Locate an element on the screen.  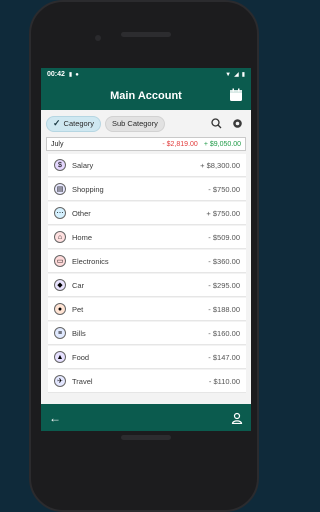
shopping-icon: ▤ is located at coordinates (60, 189).